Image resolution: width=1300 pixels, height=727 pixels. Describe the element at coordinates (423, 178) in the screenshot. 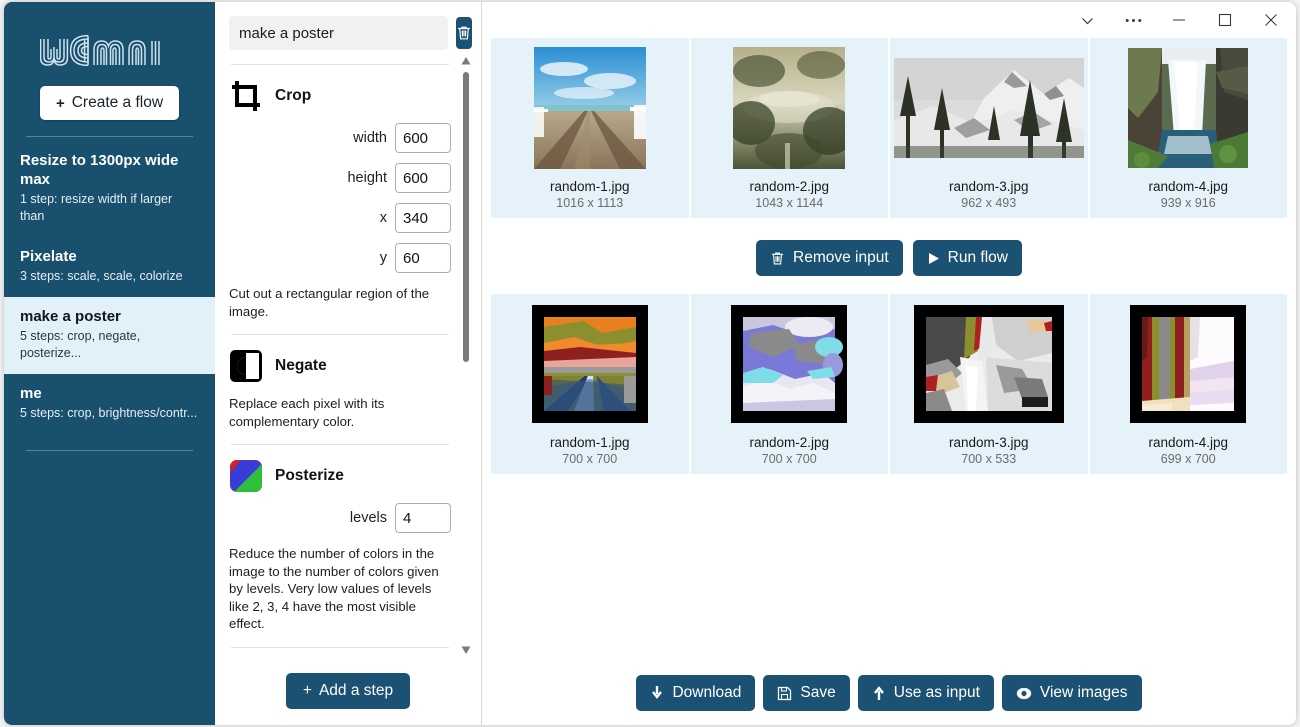

I see `crop-height-input` at that location.